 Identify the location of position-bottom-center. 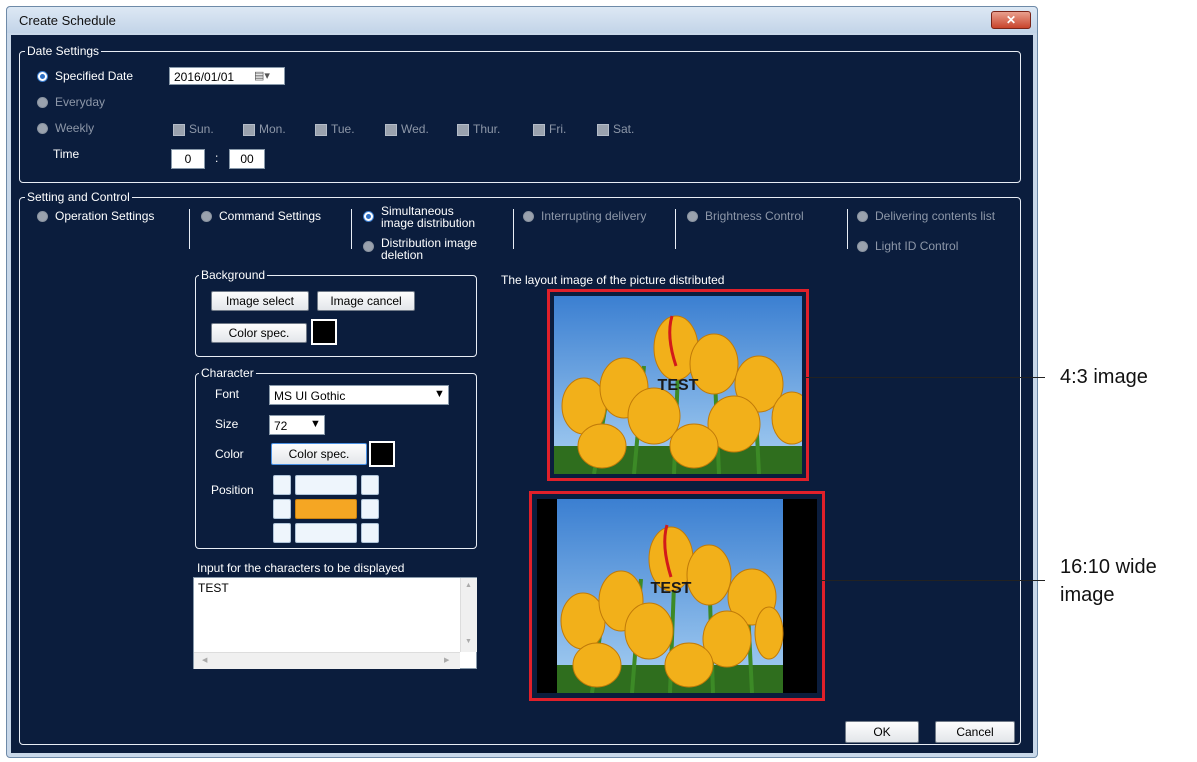
(326, 533).